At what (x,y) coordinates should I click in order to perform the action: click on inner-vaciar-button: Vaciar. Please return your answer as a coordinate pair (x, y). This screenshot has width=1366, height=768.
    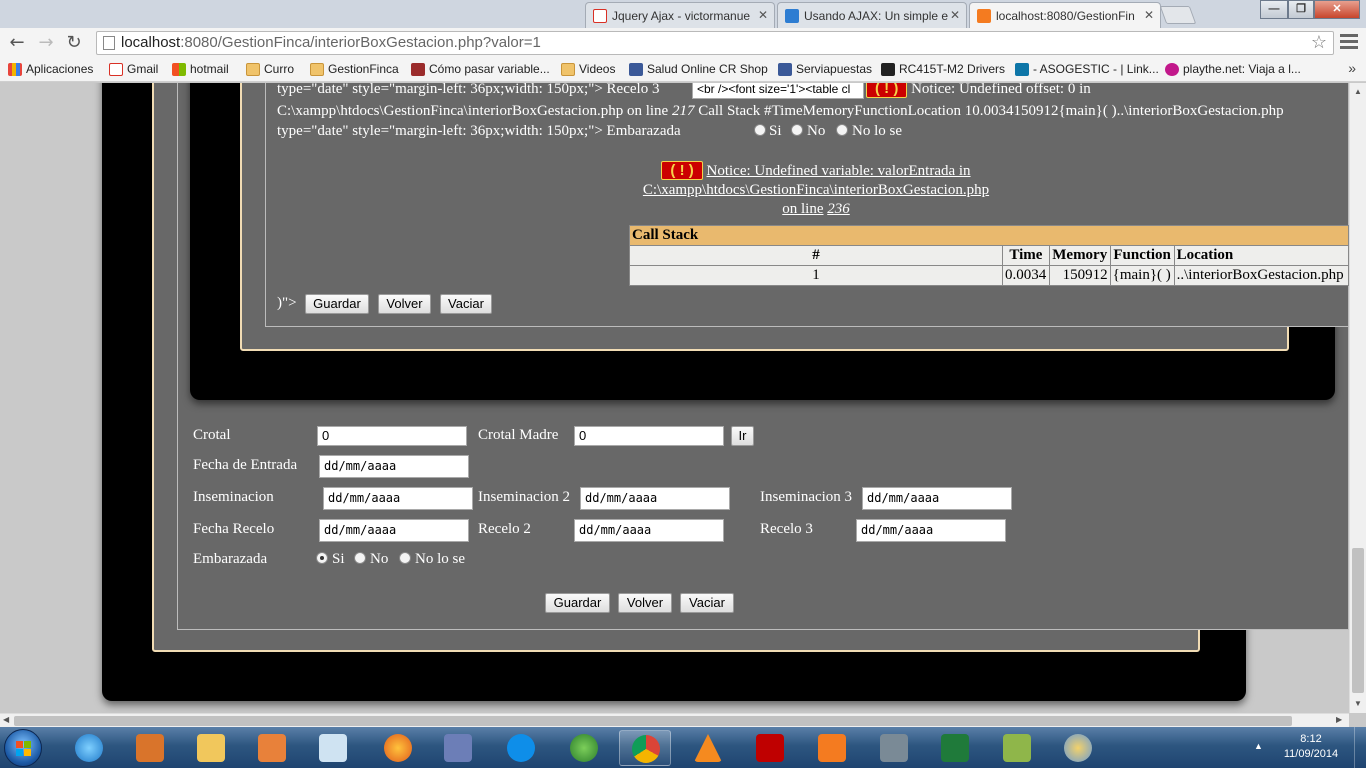
    Looking at the image, I should click on (466, 304).